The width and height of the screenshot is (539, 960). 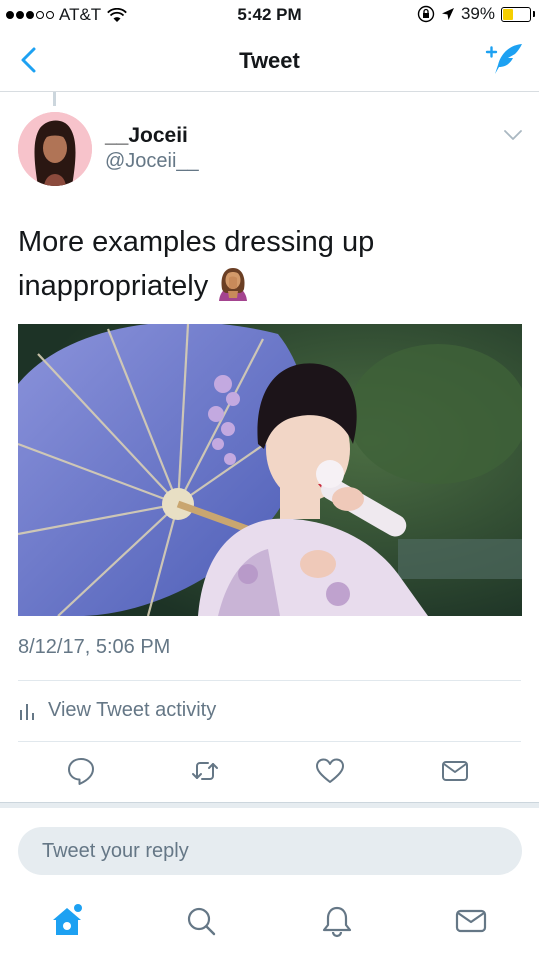 I want to click on search-icon, so click(x=201, y=921).